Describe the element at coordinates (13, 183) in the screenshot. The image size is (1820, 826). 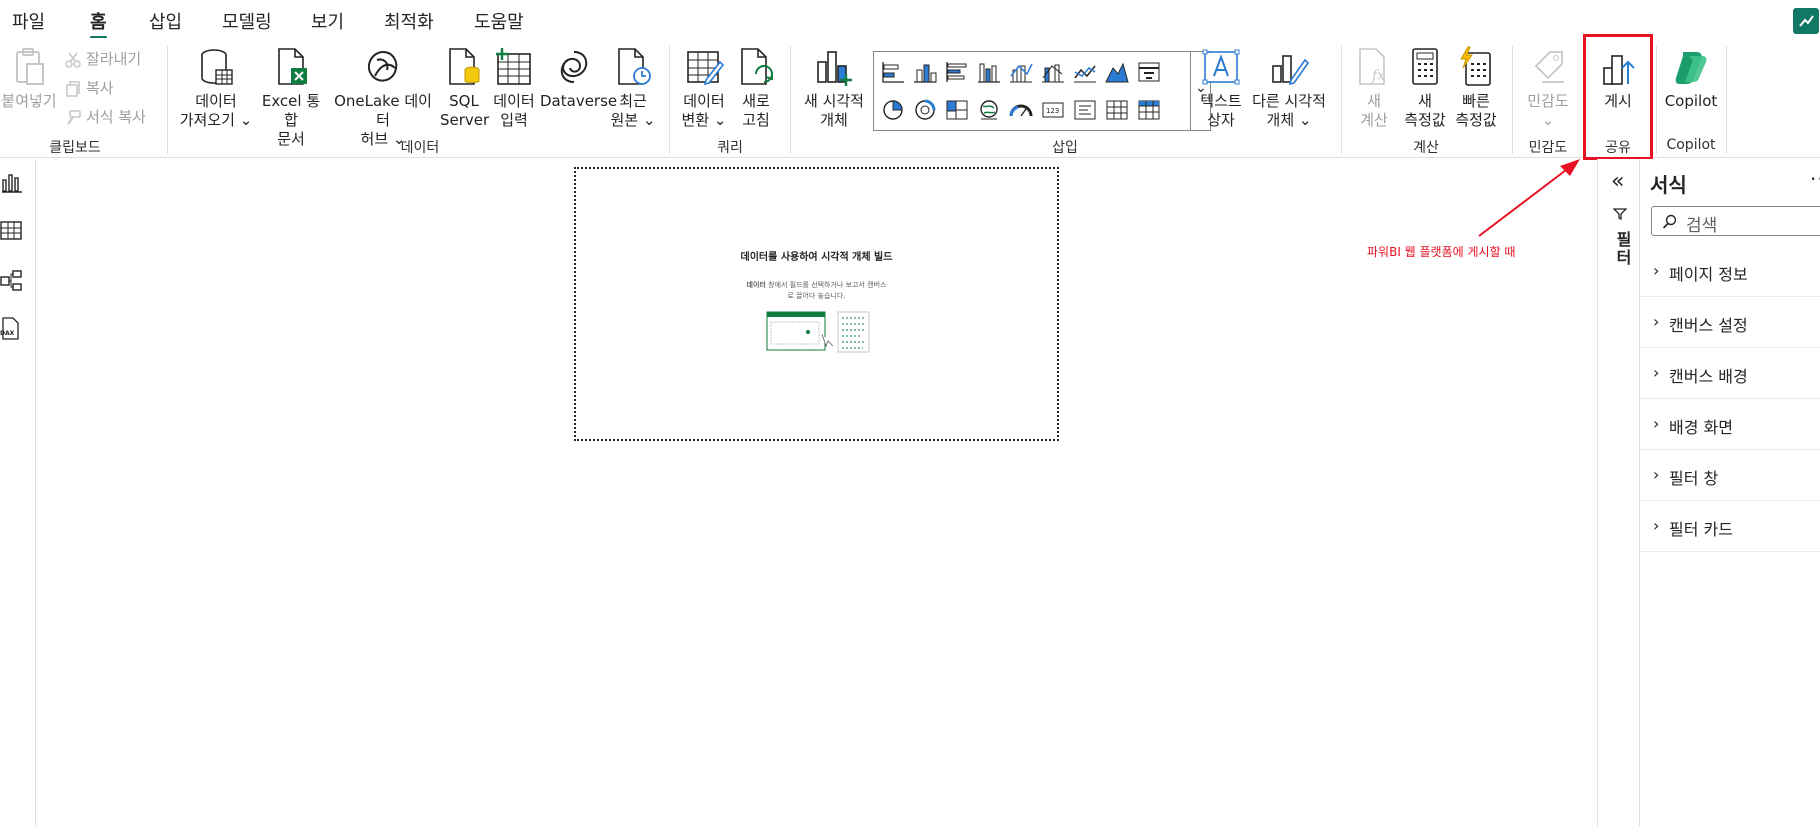
I see `report-view-icon` at that location.